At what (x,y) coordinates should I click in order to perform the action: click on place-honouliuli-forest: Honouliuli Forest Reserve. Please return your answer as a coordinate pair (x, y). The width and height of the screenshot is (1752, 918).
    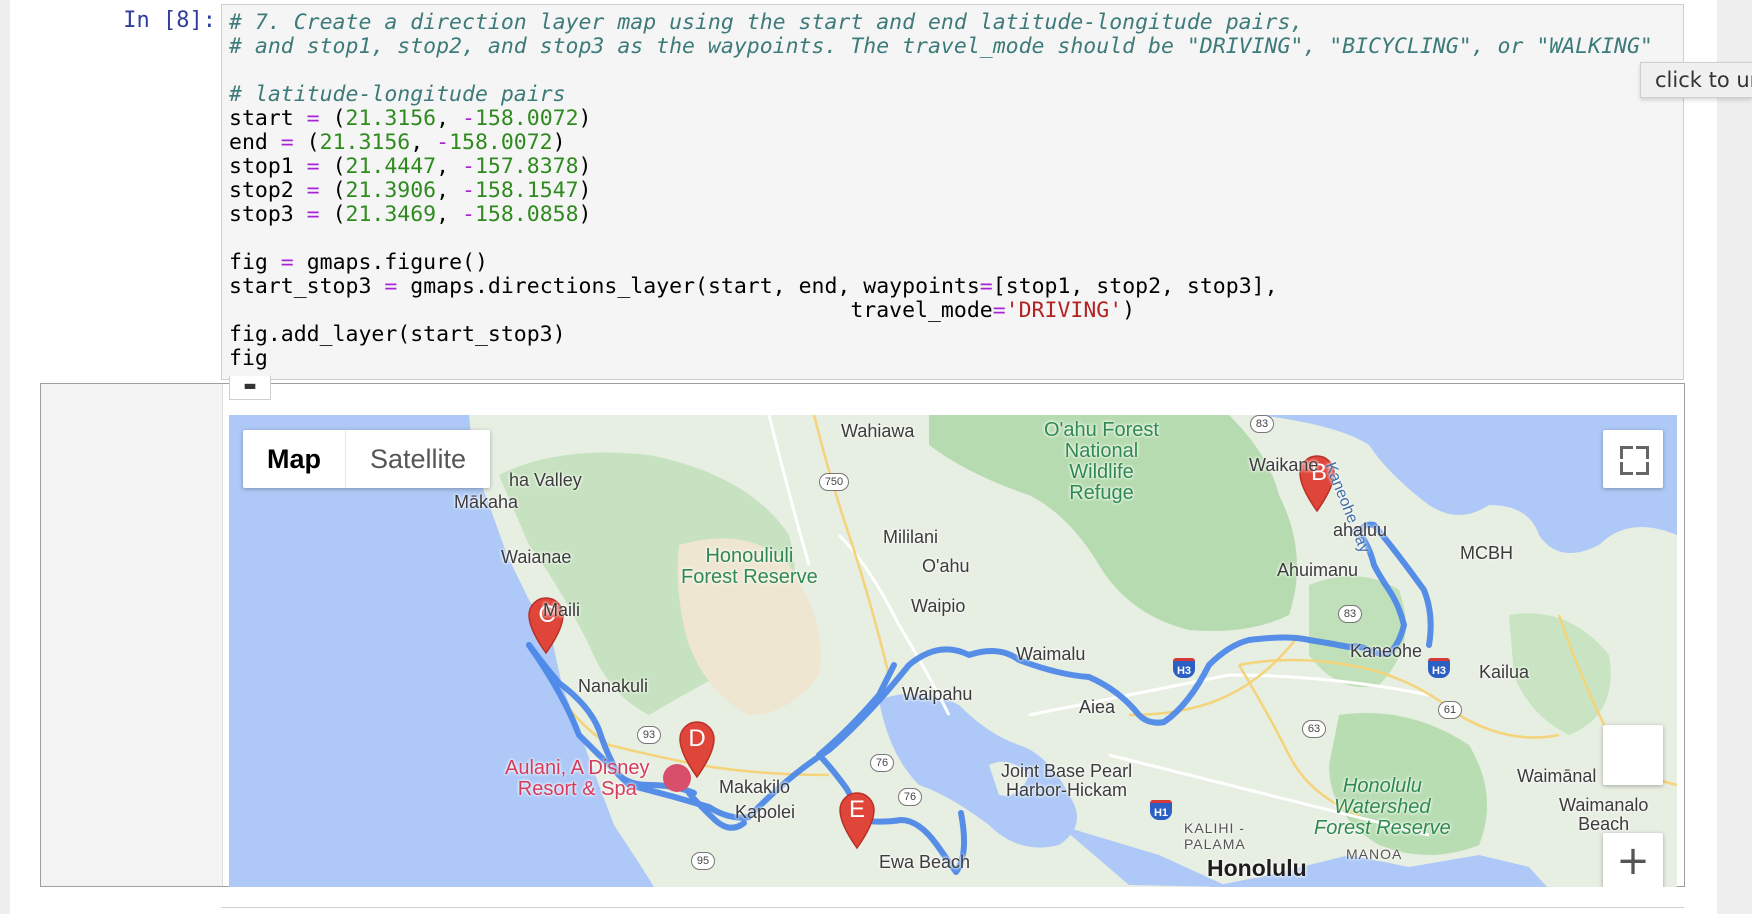
    Looking at the image, I should click on (749, 566).